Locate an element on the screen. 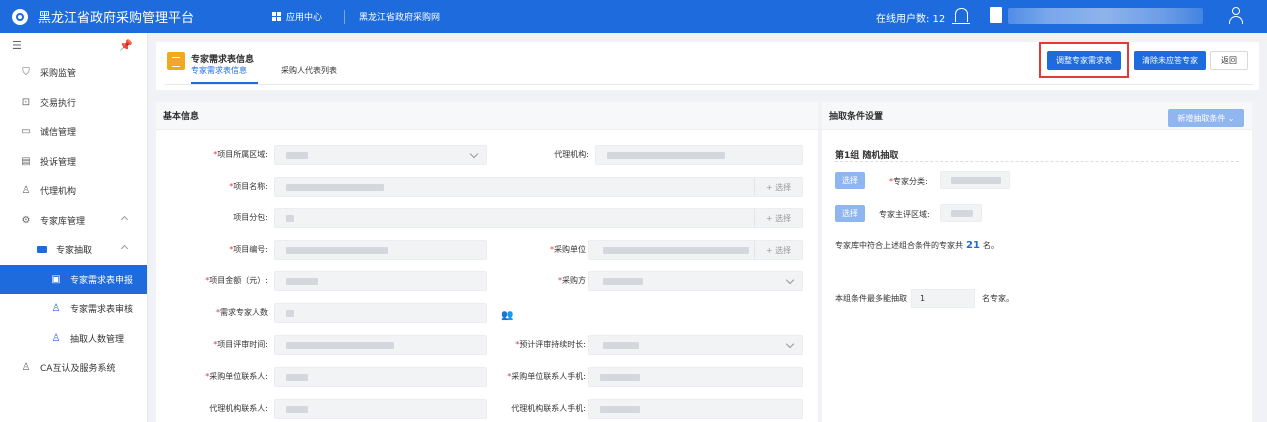 The height and width of the screenshot is (422, 1267). sidebar-item-credit: ▭ 诚信管理 is located at coordinates (73, 132).